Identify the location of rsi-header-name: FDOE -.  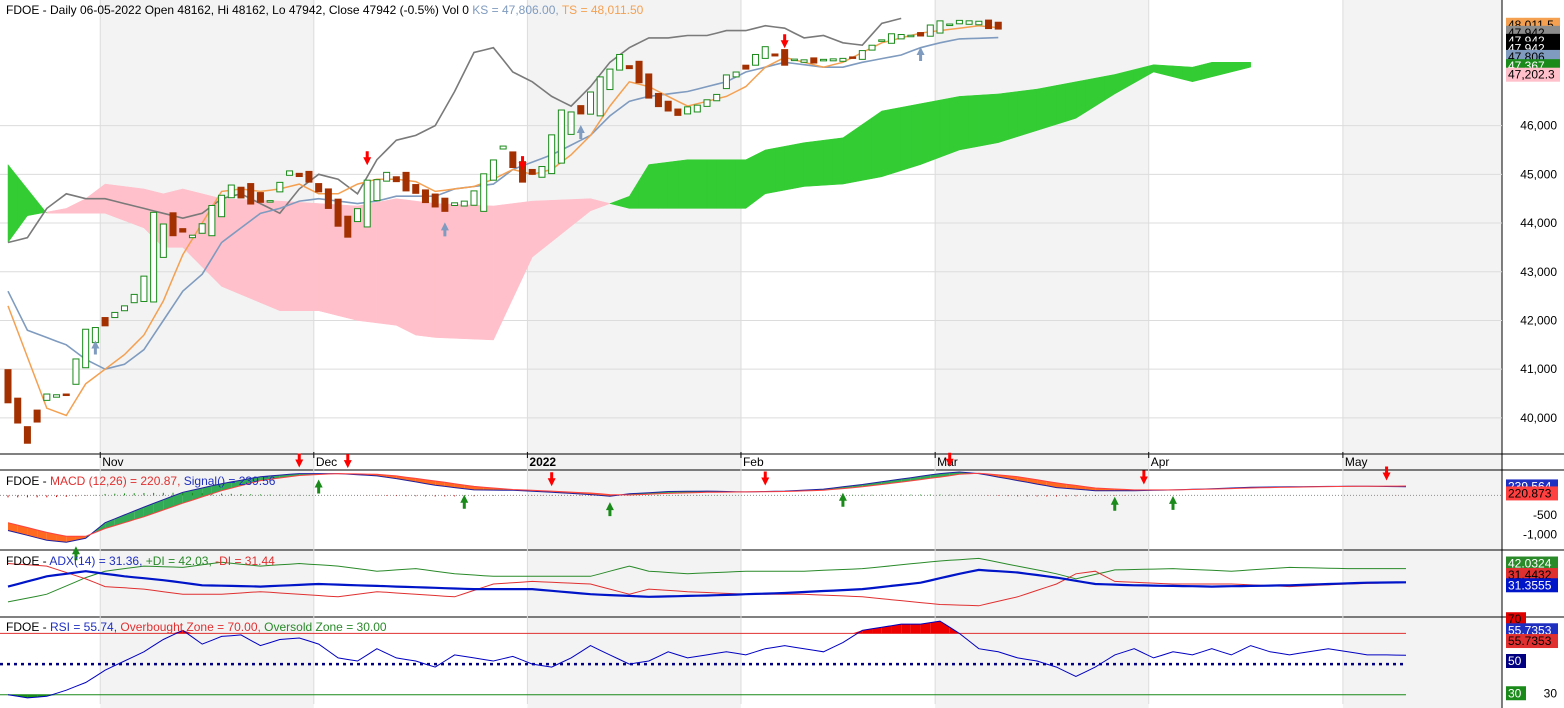
(28, 627).